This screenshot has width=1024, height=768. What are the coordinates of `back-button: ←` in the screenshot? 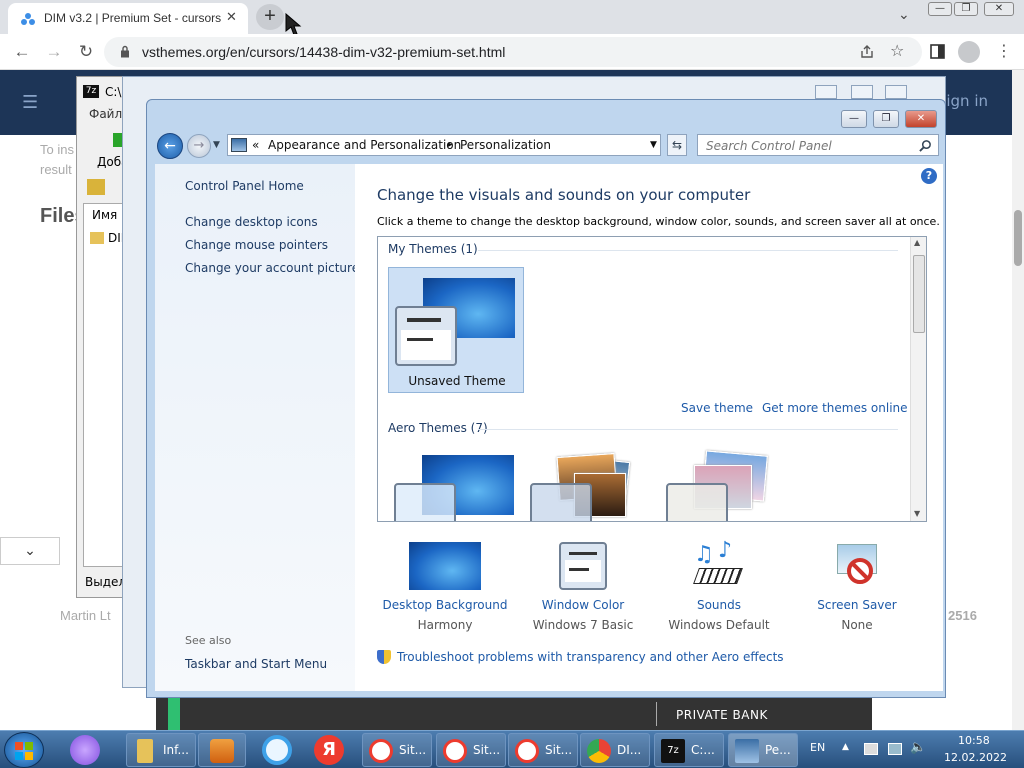 It's located at (22, 52).